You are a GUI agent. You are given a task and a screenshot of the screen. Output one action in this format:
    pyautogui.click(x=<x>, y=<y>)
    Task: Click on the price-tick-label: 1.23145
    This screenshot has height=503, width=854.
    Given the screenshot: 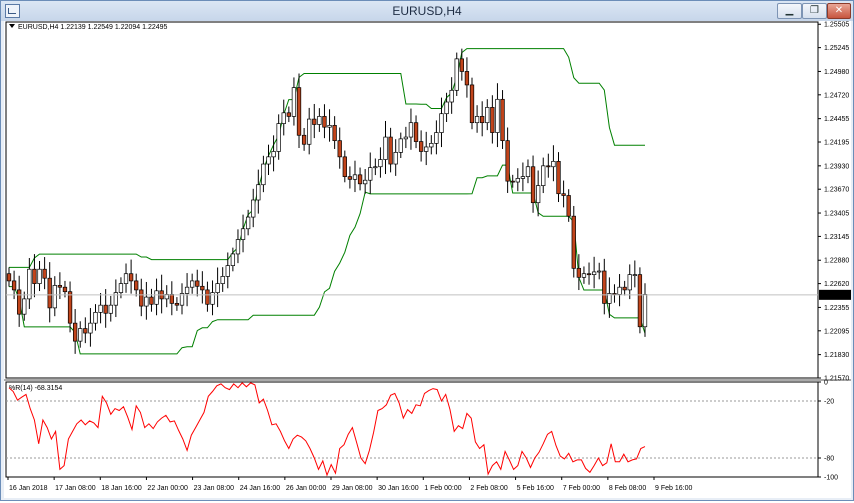 What is the action you would take?
    pyautogui.click(x=836, y=237)
    